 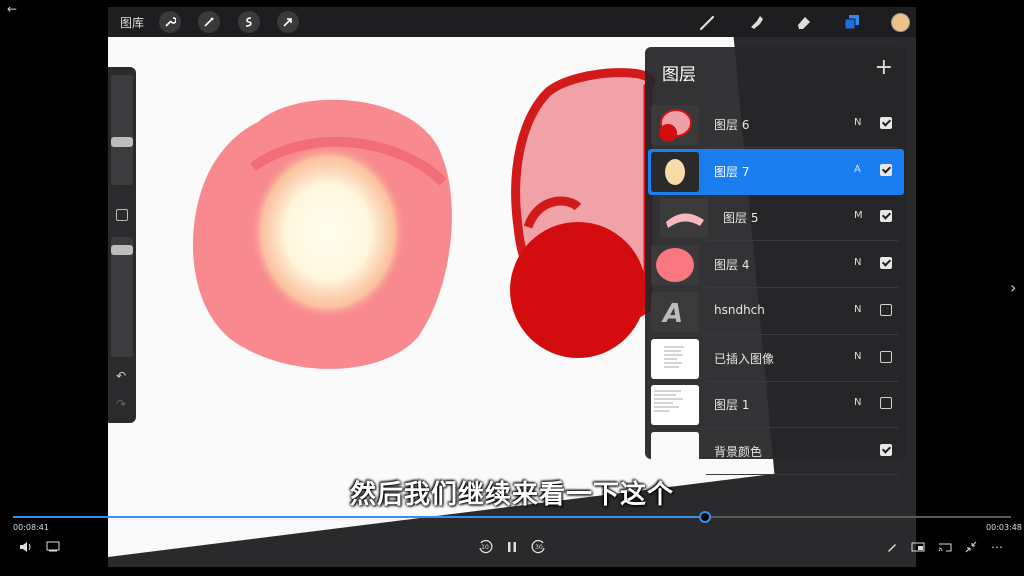 I want to click on pen-icon, so click(x=892, y=547).